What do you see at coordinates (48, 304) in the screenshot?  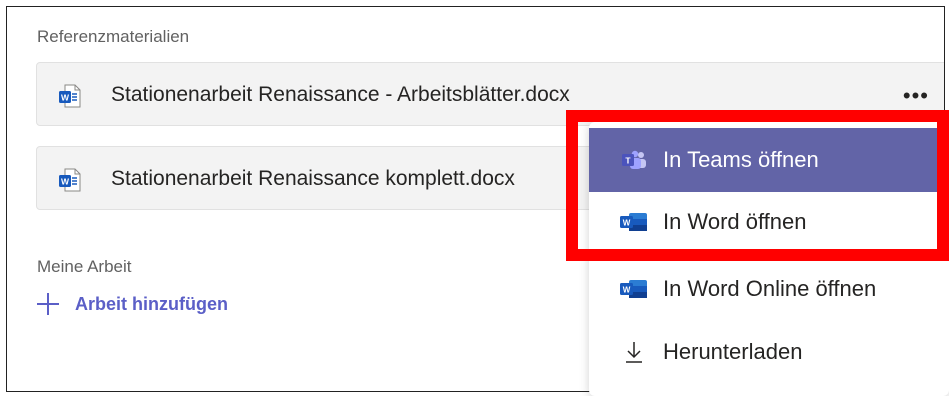 I see `plus-icon` at bounding box center [48, 304].